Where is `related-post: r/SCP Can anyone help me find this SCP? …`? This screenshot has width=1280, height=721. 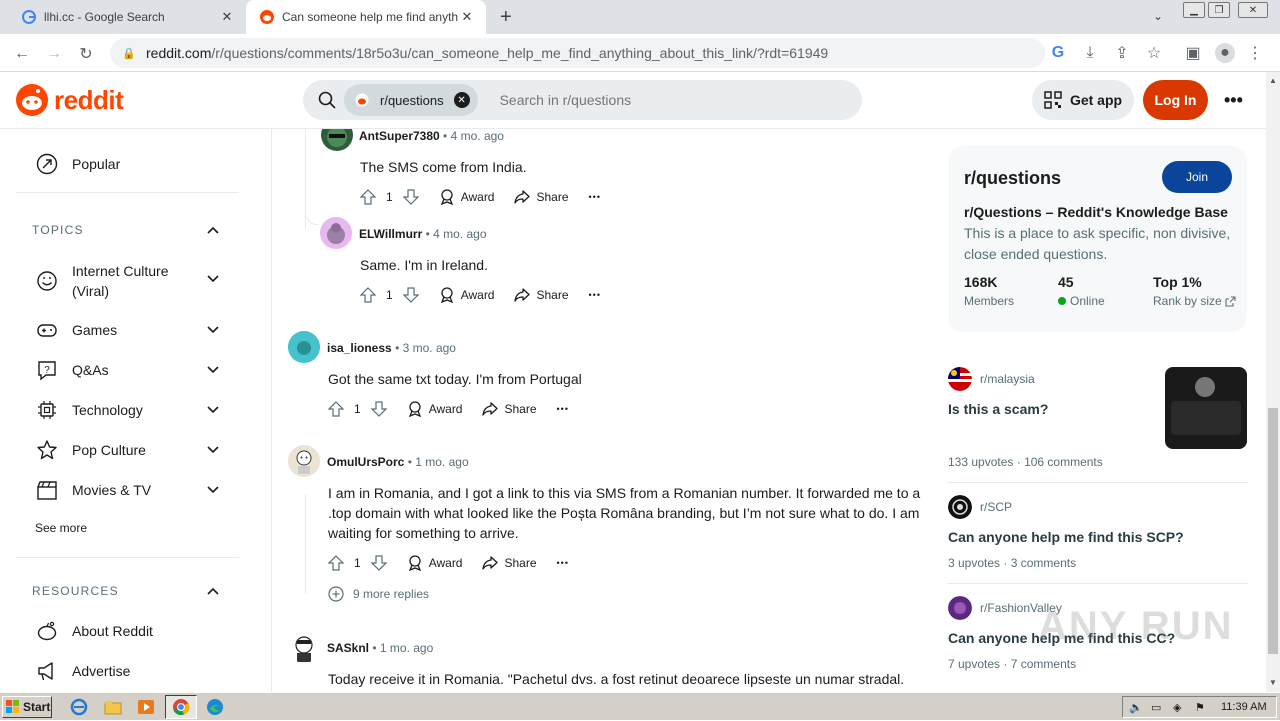 related-post: r/SCP Can anyone help me find this SCP? … is located at coordinates (1098, 533).